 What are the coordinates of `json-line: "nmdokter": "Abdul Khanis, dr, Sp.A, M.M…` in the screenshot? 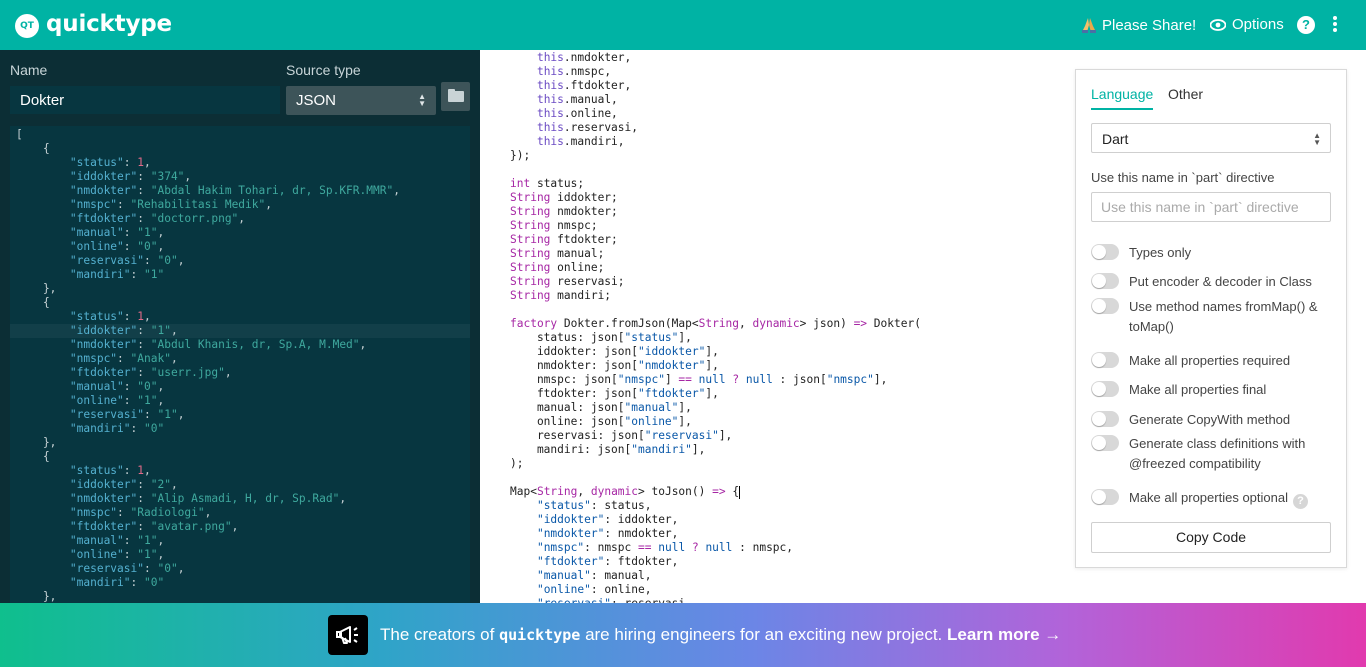 It's located at (218, 344).